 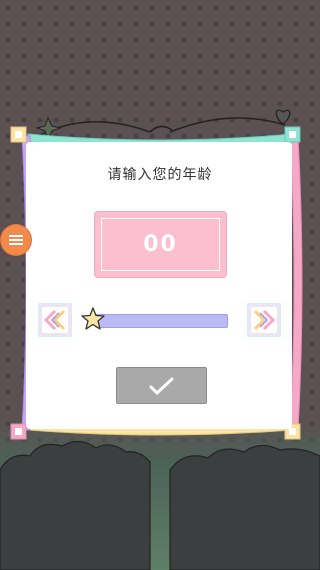 I want to click on confirm-button, so click(x=161, y=385).